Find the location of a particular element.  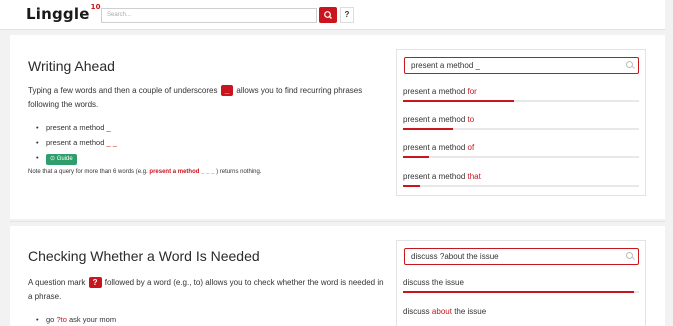

example-item: go ?to ask your mom is located at coordinates (76, 319).